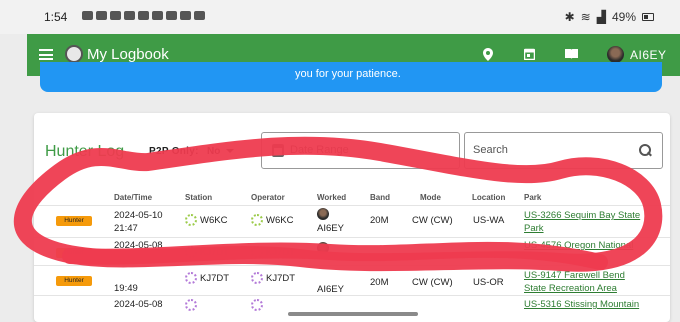 The width and height of the screenshot is (680, 322). I want to click on row-time: 21:47, so click(126, 228).